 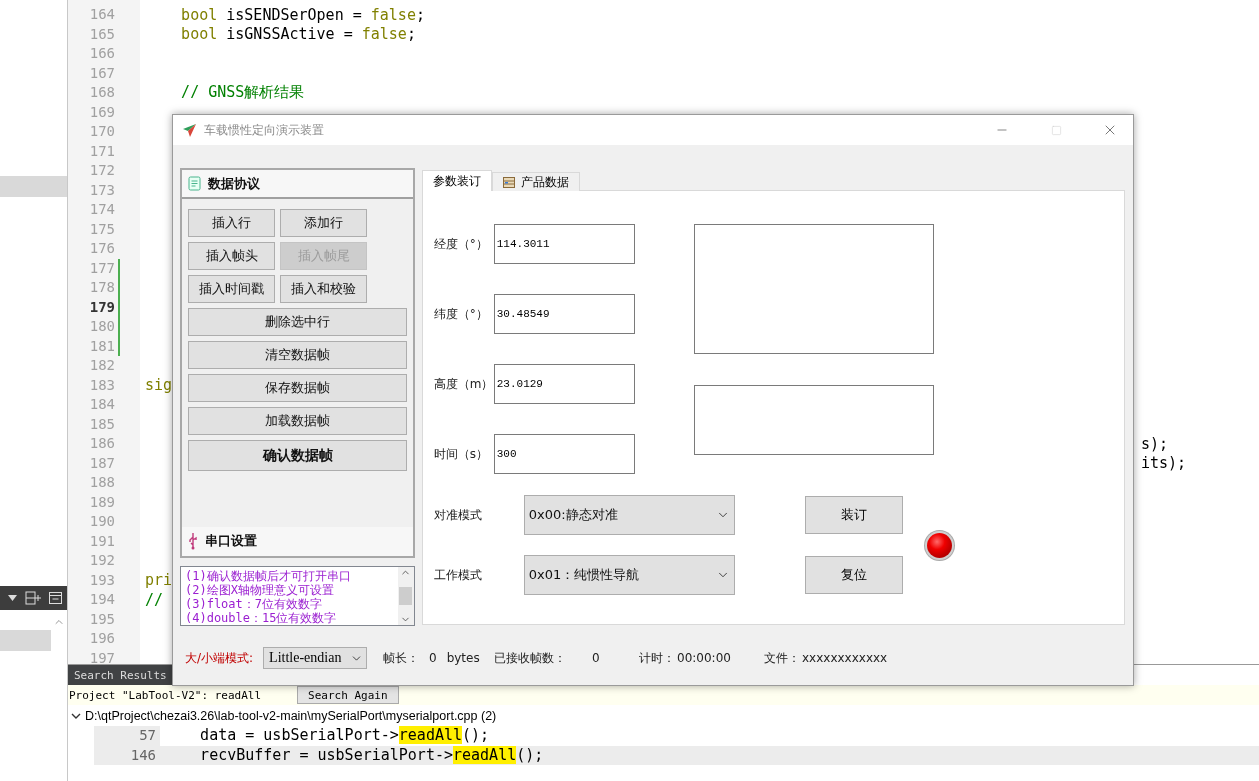 What do you see at coordinates (629, 515) in the screenshot?
I see `mode-dropdown: 0x00:静态对准` at bounding box center [629, 515].